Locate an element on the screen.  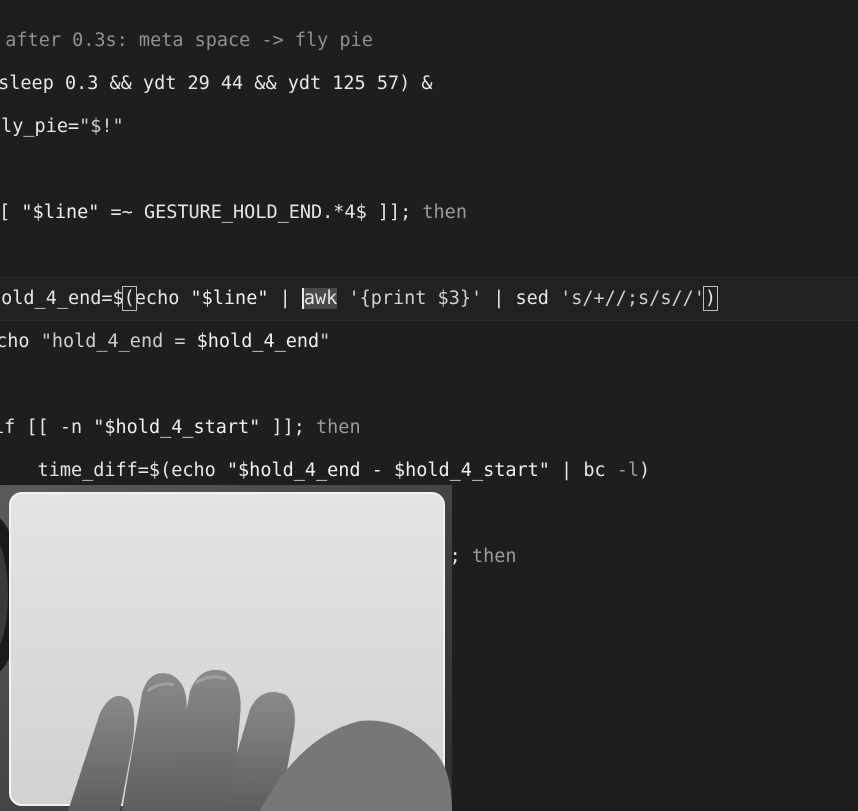
code-token: ( is located at coordinates (129, 298).